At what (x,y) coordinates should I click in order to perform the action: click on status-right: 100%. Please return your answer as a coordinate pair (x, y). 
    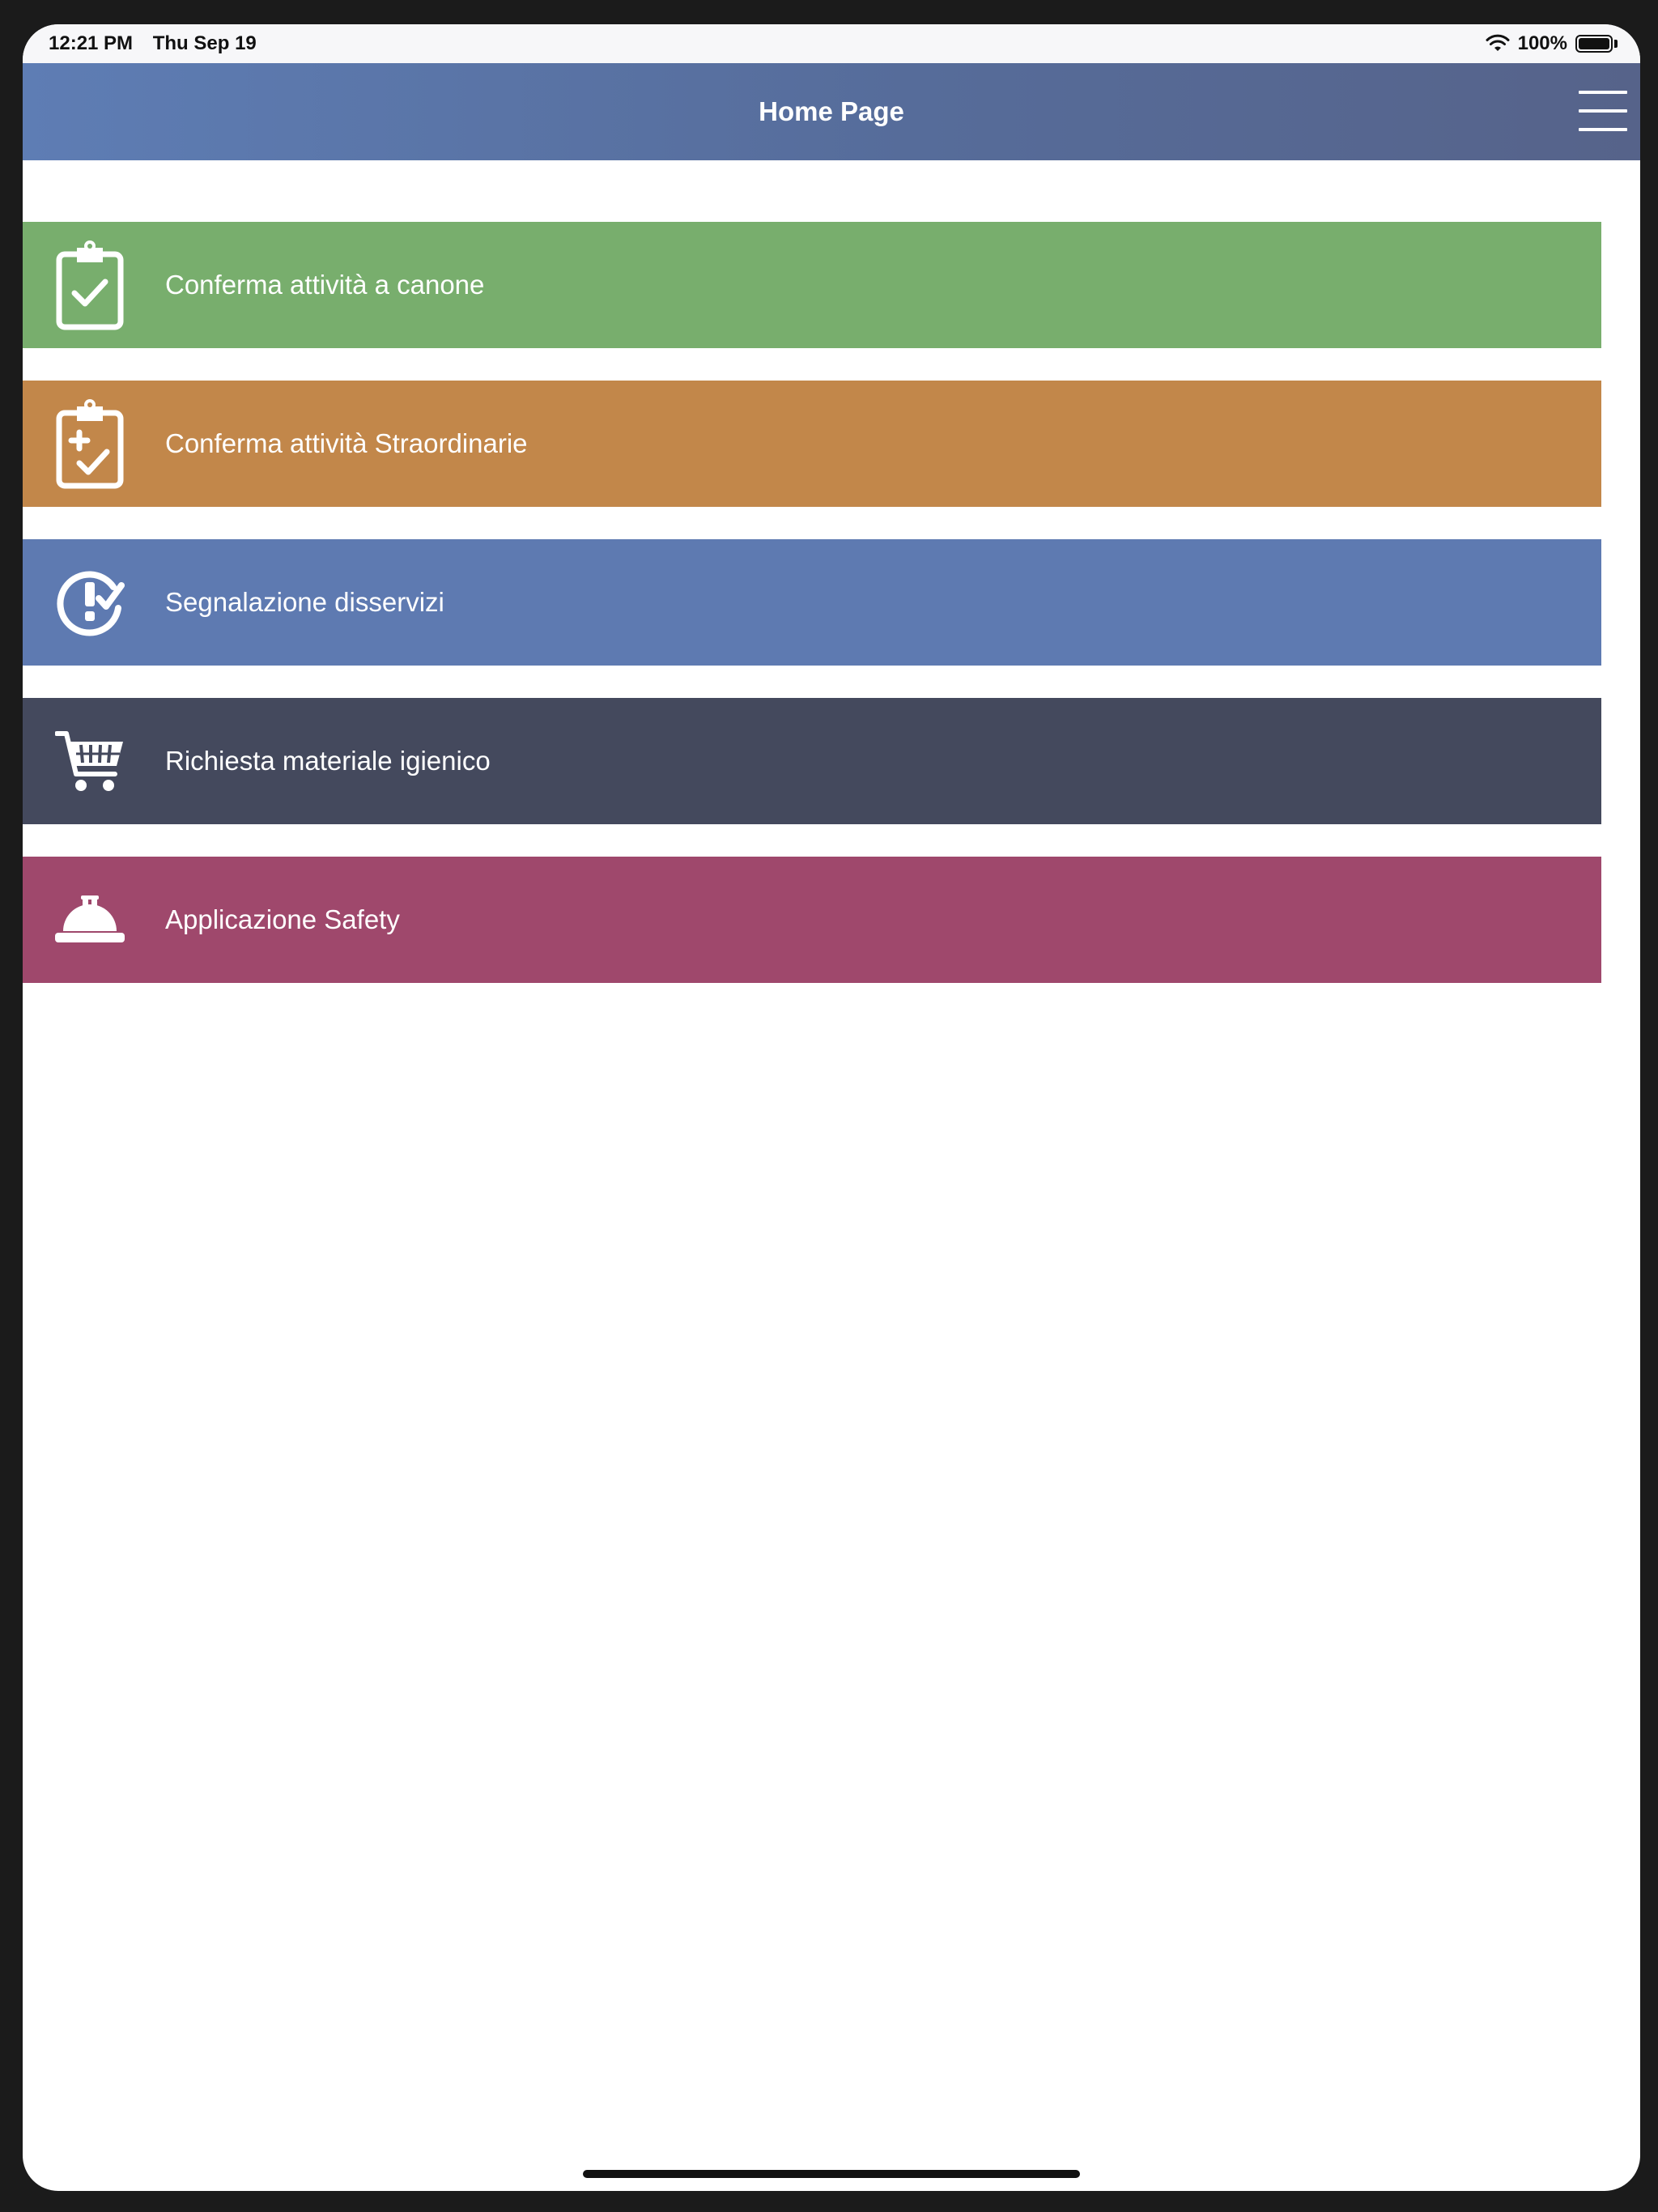
    Looking at the image, I should click on (1552, 44).